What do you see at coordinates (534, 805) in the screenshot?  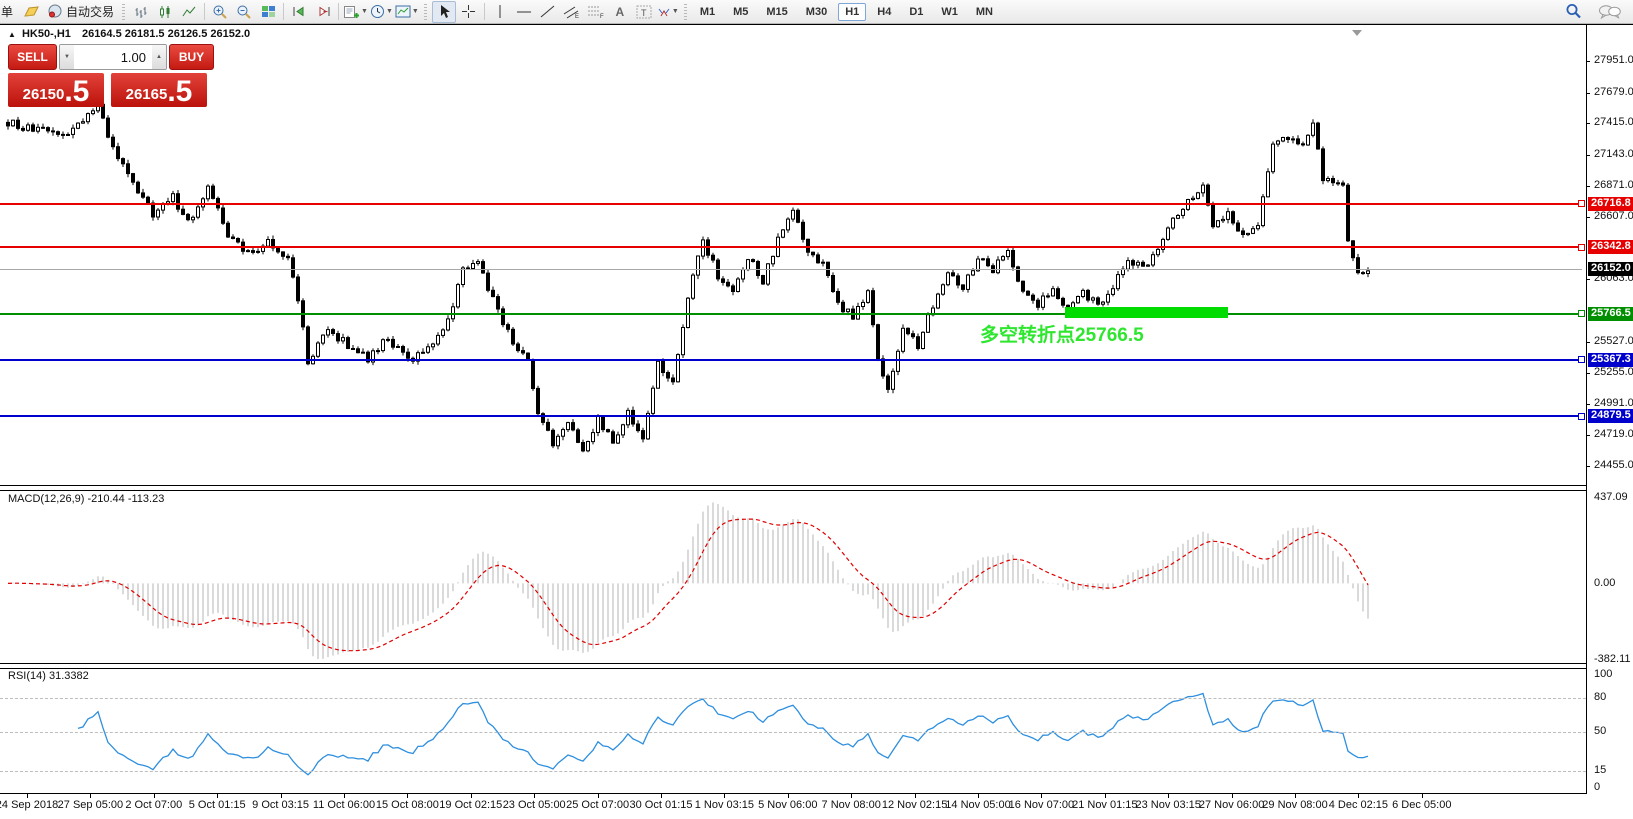 I see `date-label: 23 Oct 05:00` at bounding box center [534, 805].